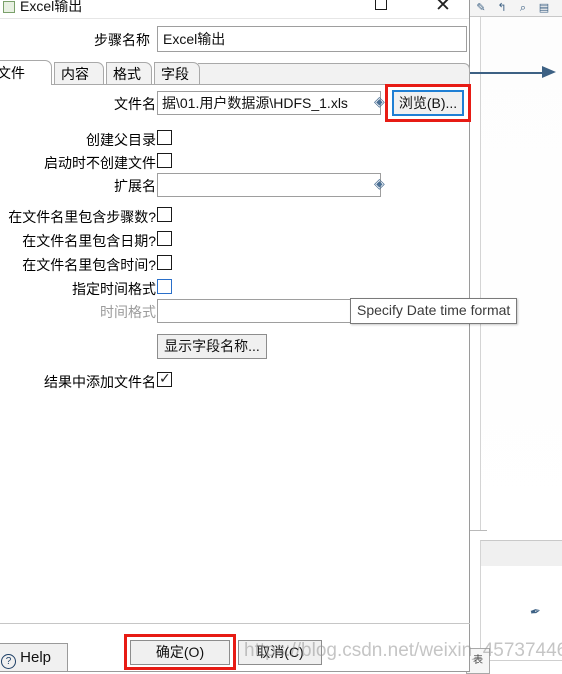  What do you see at coordinates (121, 140) in the screenshot?
I see `create-parent-dir-label: 创建父目录` at bounding box center [121, 140].